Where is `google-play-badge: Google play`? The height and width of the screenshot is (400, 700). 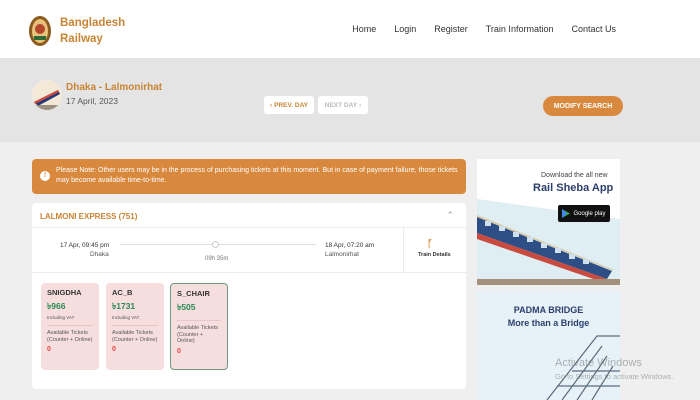
google-play-badge: Google play is located at coordinates (584, 213).